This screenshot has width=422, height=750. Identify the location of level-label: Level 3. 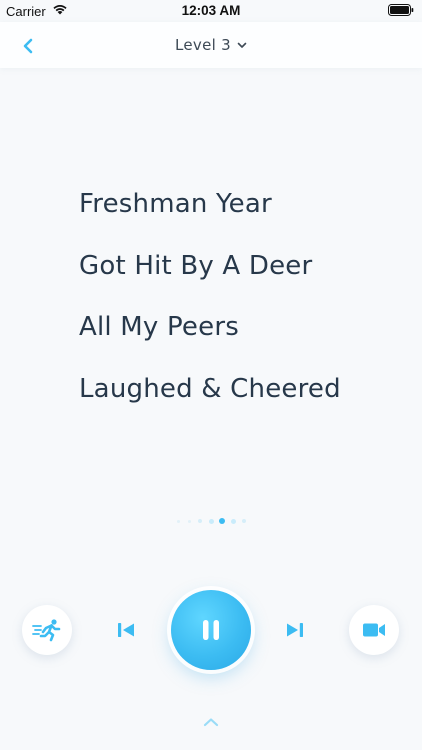
(202, 45).